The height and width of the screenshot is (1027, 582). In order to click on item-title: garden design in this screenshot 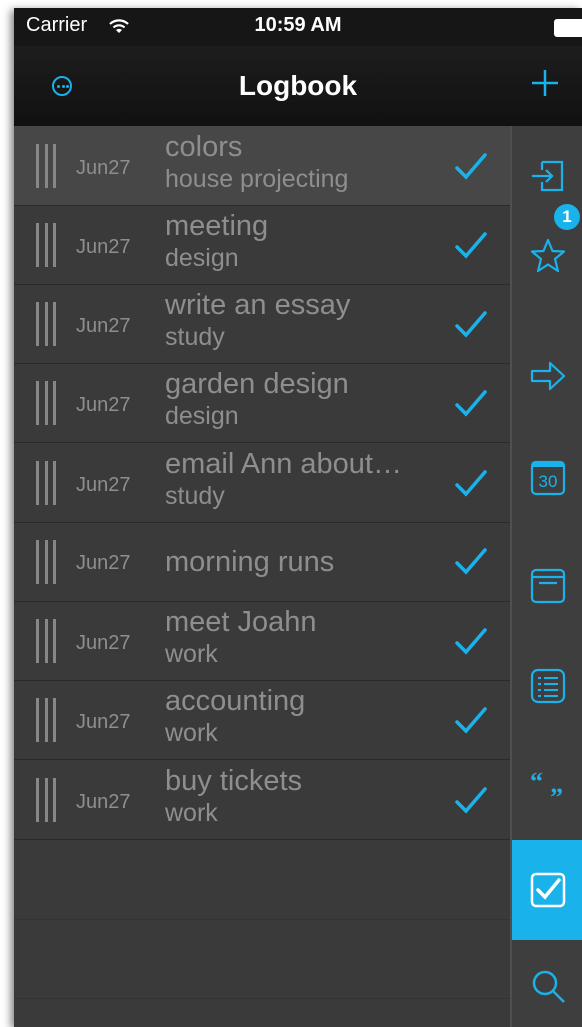, I will do `click(257, 384)`.